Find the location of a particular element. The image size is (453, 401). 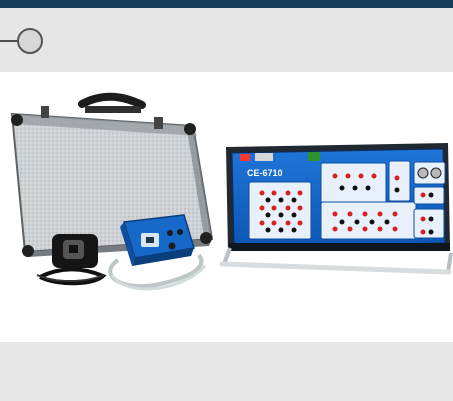

radio-indicator-icon is located at coordinates (30, 41).